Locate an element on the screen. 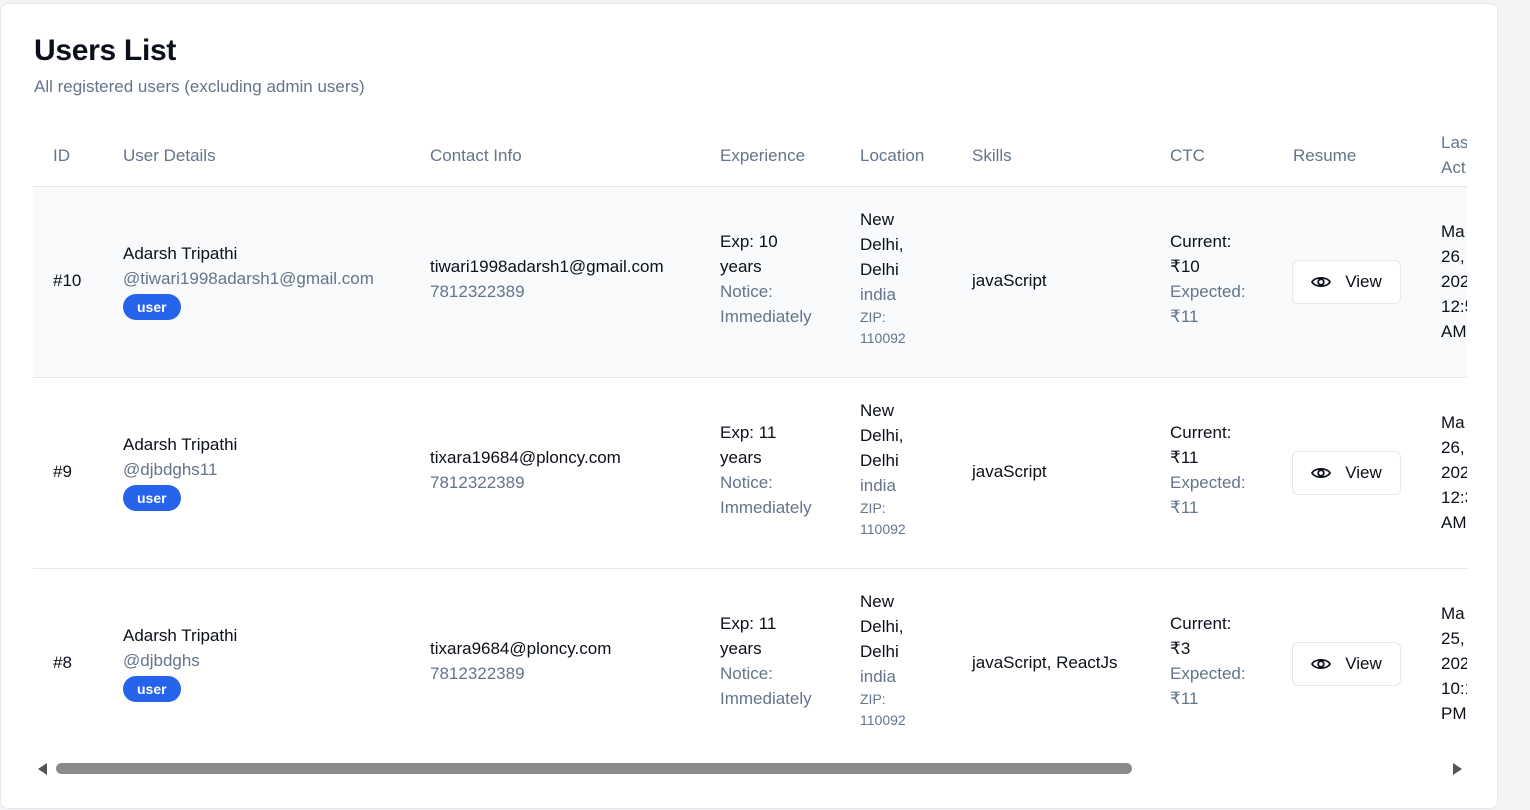 The image size is (1530, 810). user-details: Adarsh Tripathi @djbdghs user is located at coordinates (180, 662).